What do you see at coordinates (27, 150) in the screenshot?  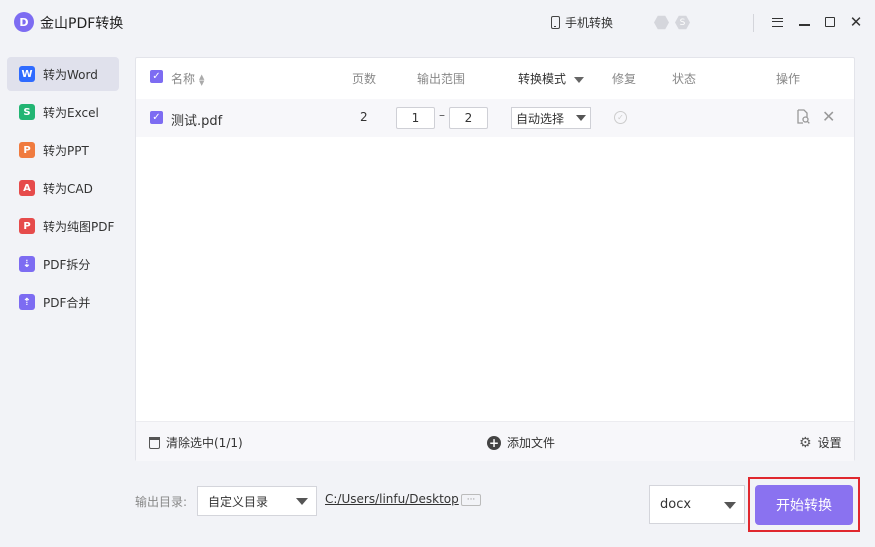 I see `ppt-icon: P` at bounding box center [27, 150].